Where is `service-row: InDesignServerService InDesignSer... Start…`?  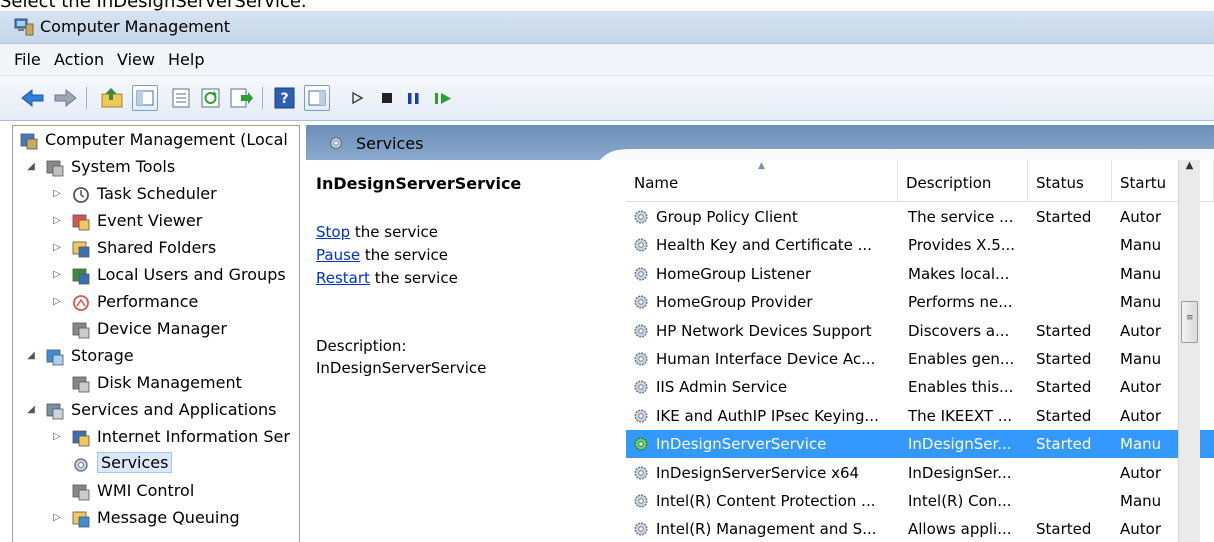 service-row: InDesignServerService InDesignSer... Start… is located at coordinates (920, 444).